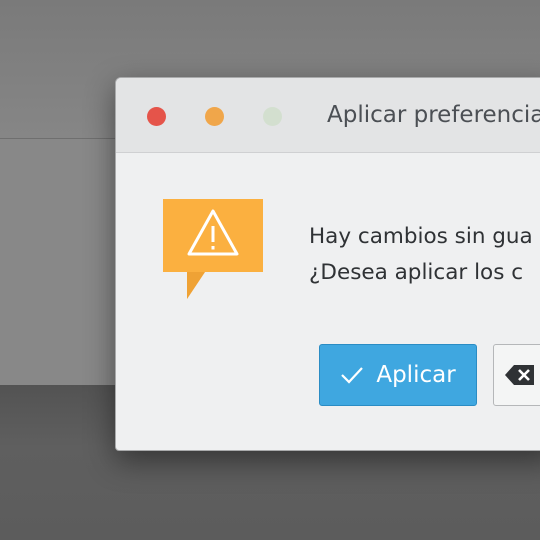  What do you see at coordinates (214, 250) in the screenshot?
I see `warning-icon` at bounding box center [214, 250].